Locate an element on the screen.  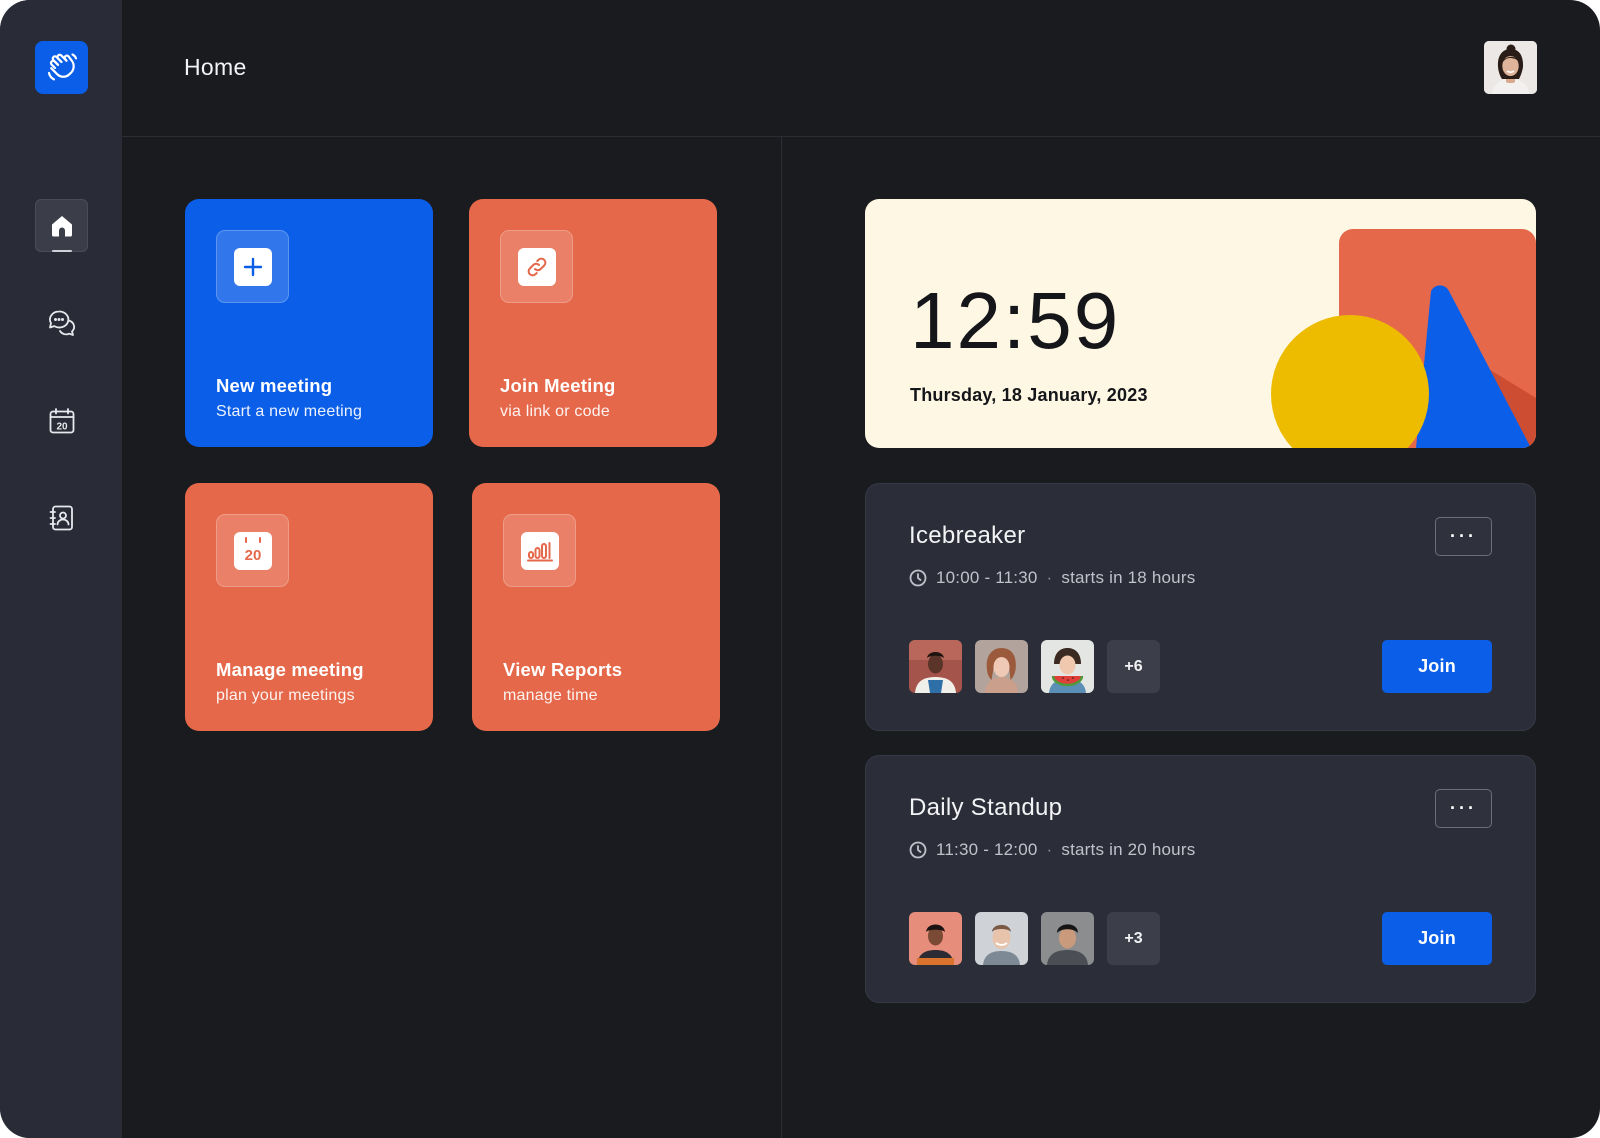
participant-list: +3 is located at coordinates (1034, 938).